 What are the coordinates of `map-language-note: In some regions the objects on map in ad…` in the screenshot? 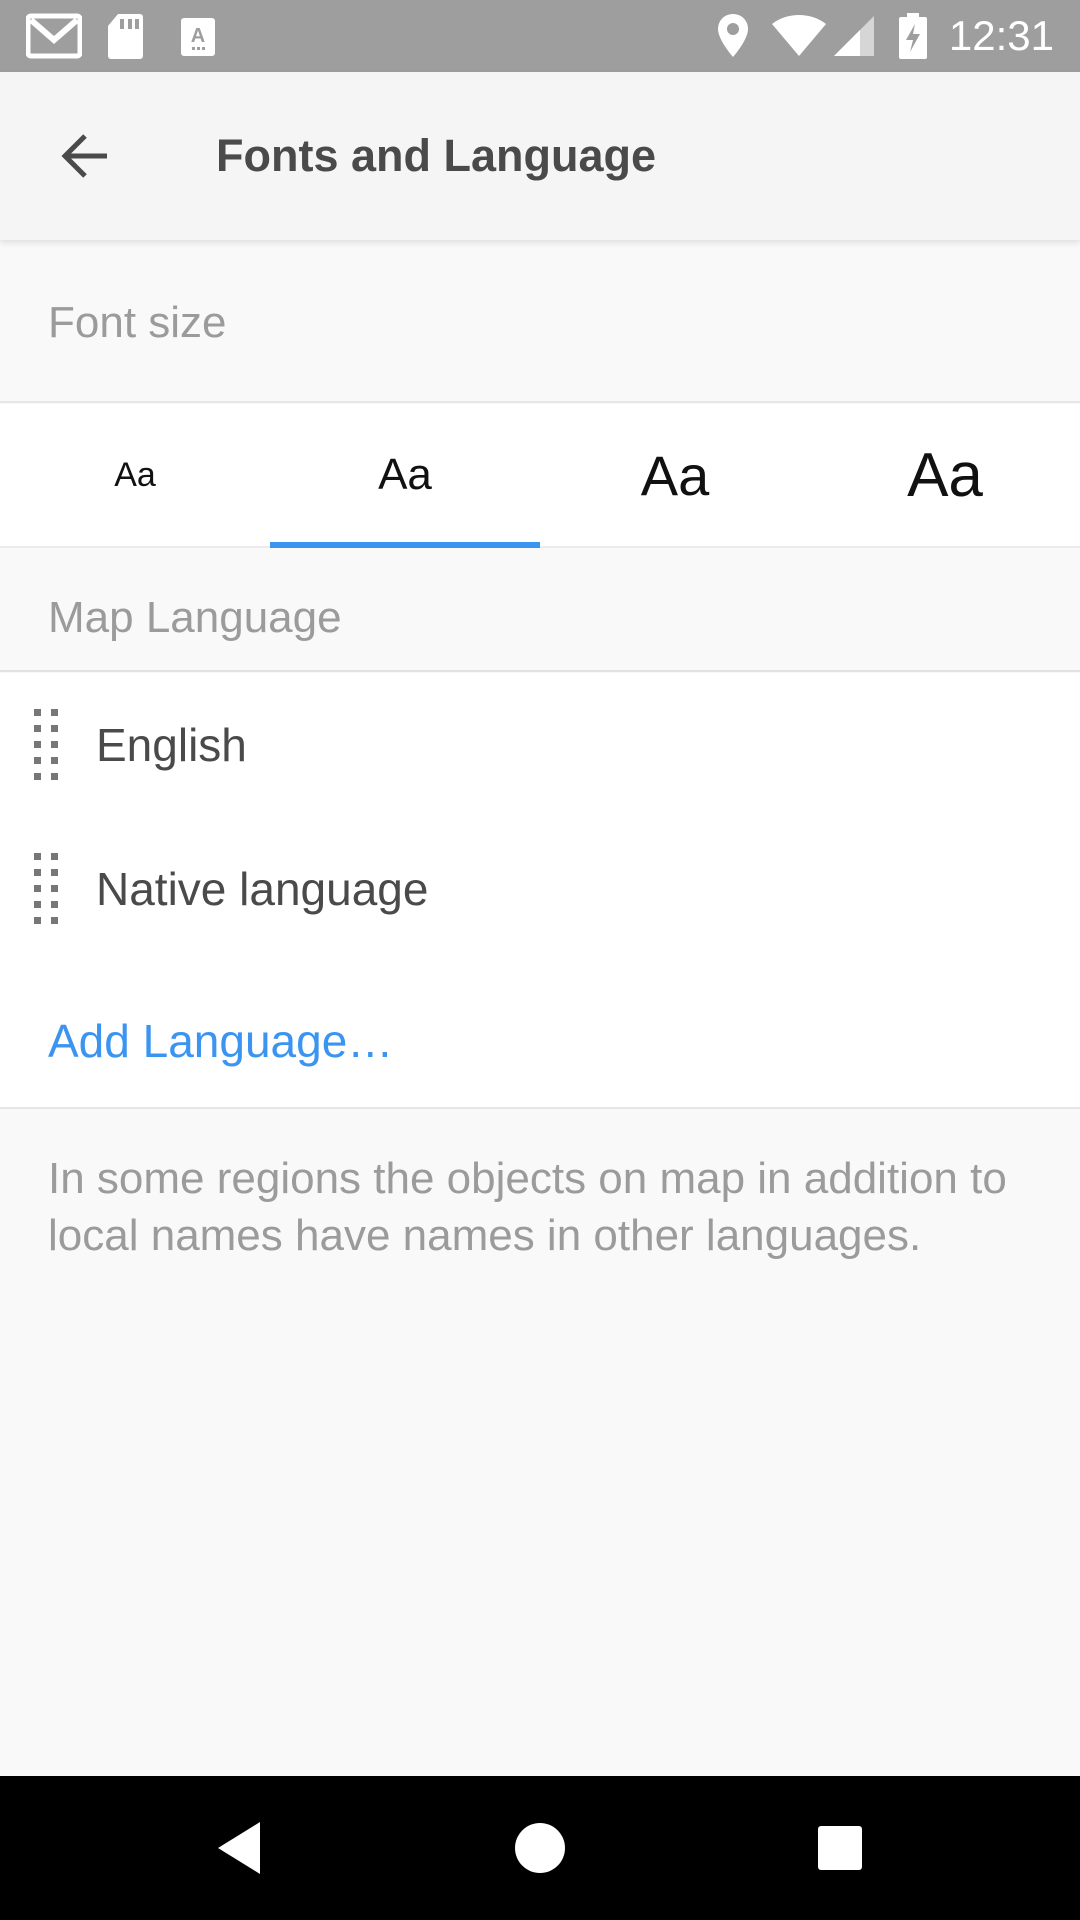 It's located at (527, 1207).